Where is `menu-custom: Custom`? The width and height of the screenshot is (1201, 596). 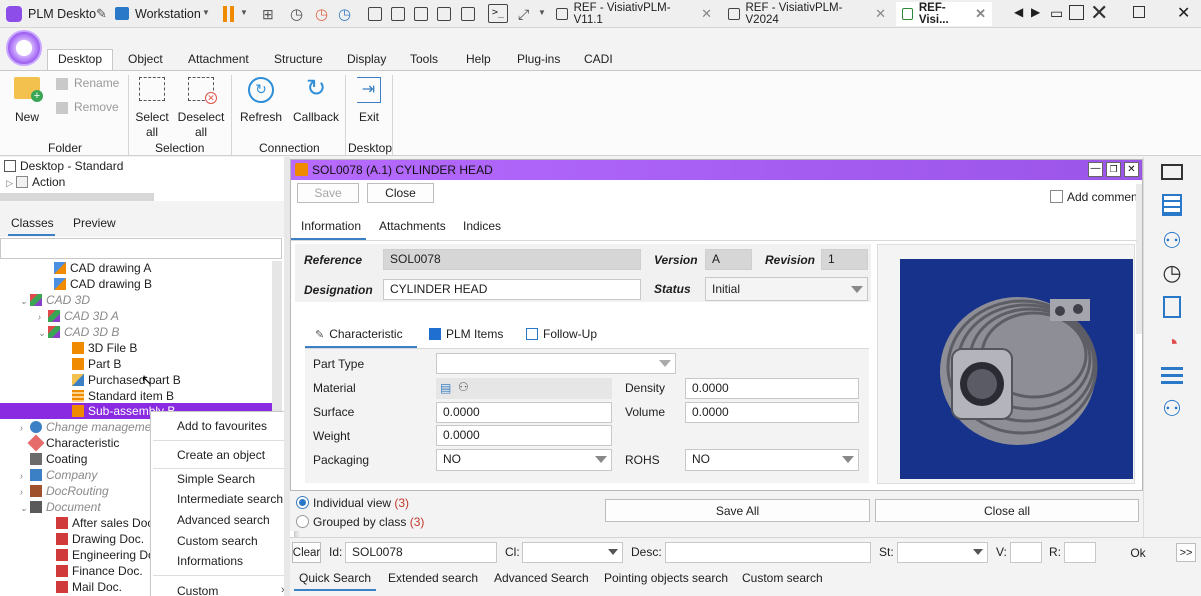 menu-custom: Custom is located at coordinates (197, 590).